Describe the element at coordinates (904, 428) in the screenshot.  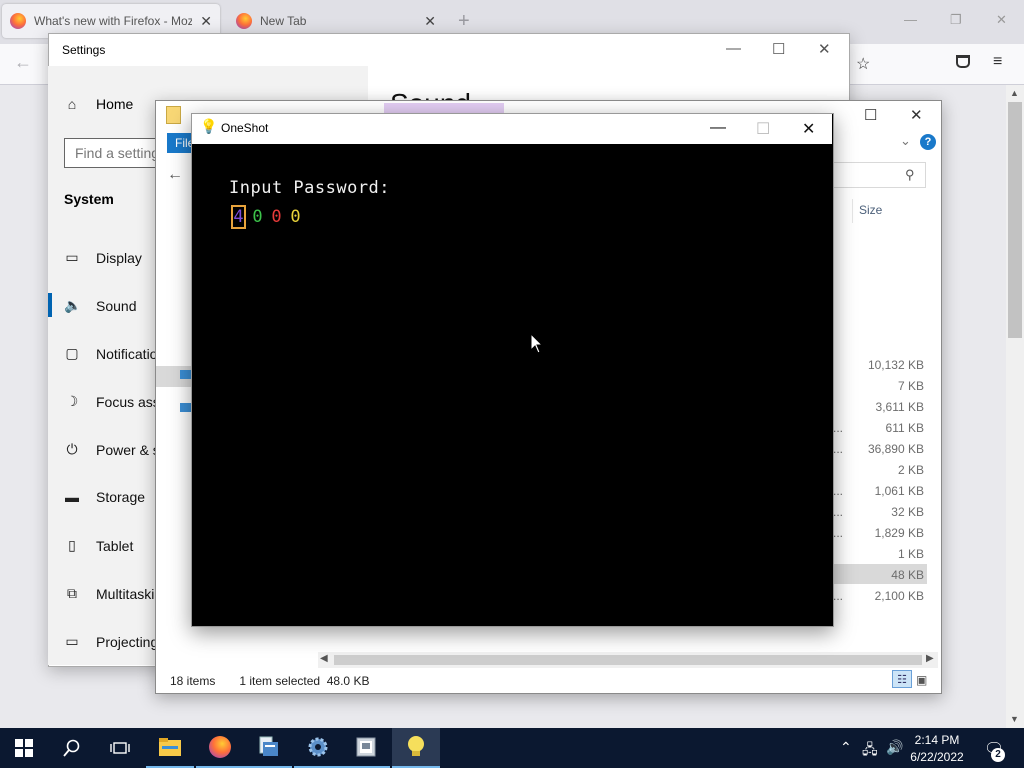
I see `file-size-cell: 611 KB` at that location.